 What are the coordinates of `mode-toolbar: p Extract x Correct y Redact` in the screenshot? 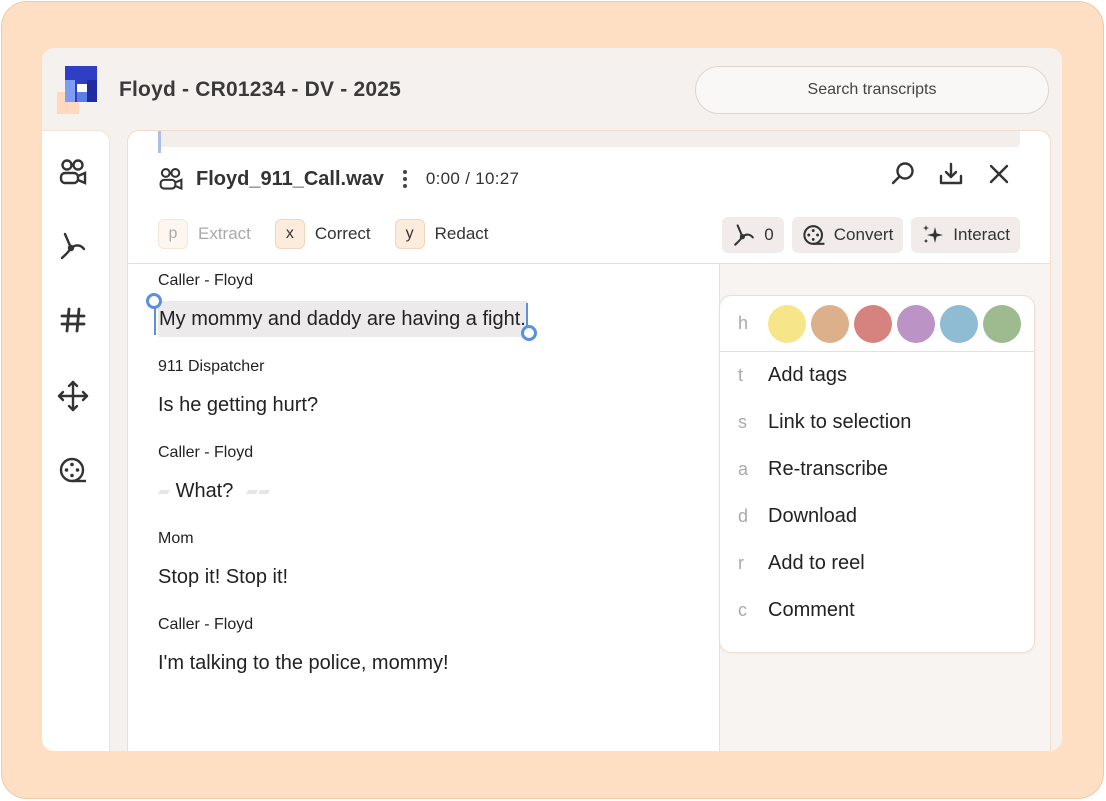 It's located at (323, 234).